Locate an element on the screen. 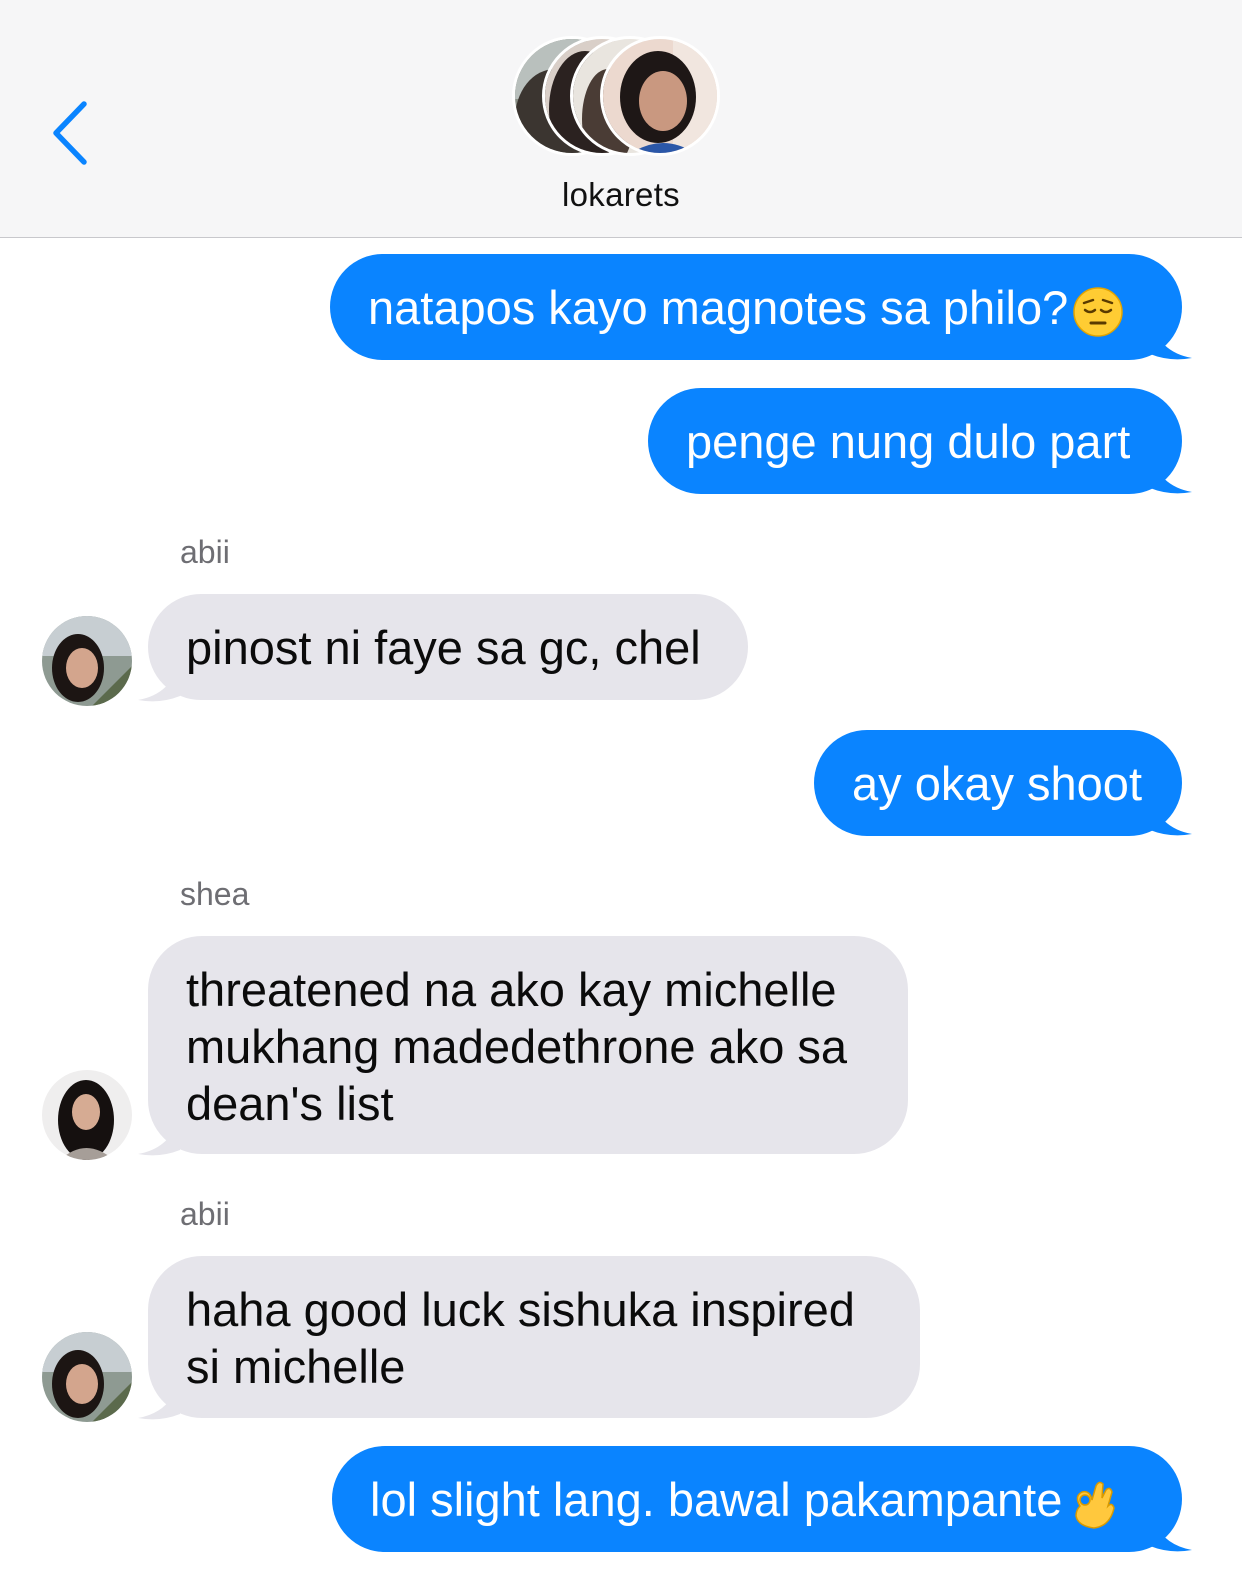 Image resolution: width=1242 pixels, height=1585 pixels. outgoing-message-bubble: natapos kayo magnotes sa philo? is located at coordinates (756, 307).